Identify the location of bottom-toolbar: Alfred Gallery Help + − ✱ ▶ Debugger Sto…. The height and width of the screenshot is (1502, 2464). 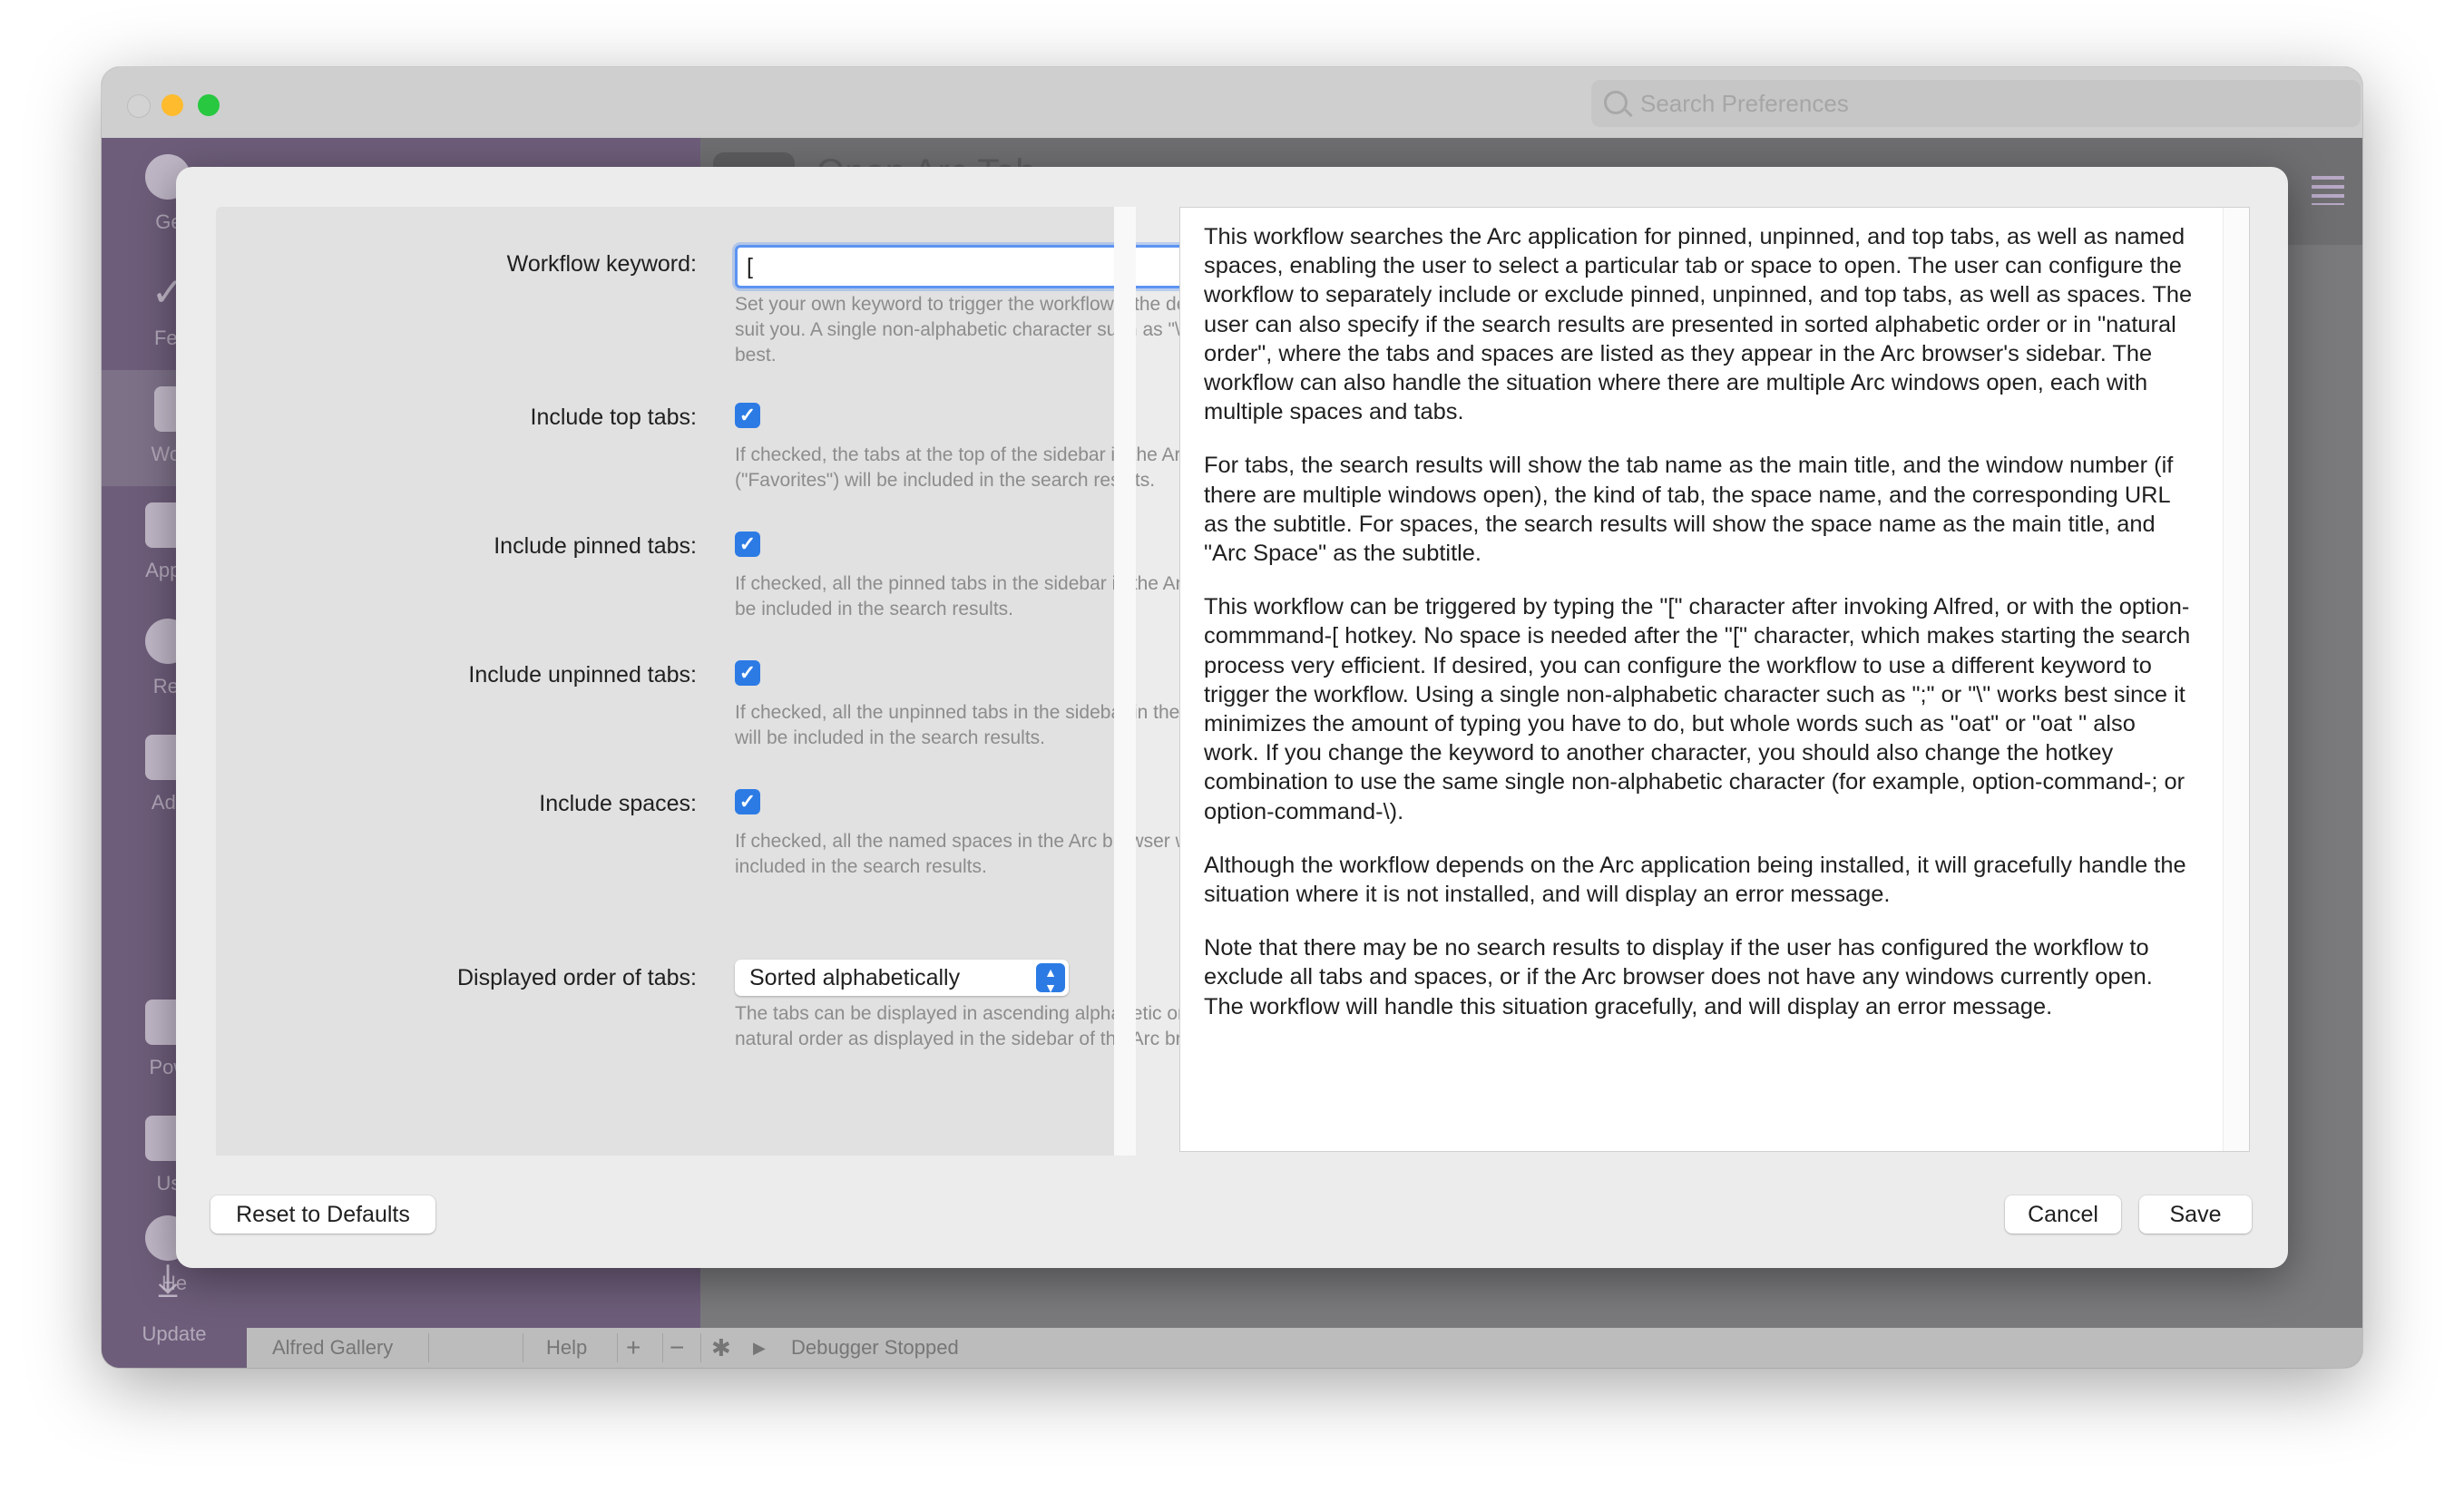
(1304, 1348).